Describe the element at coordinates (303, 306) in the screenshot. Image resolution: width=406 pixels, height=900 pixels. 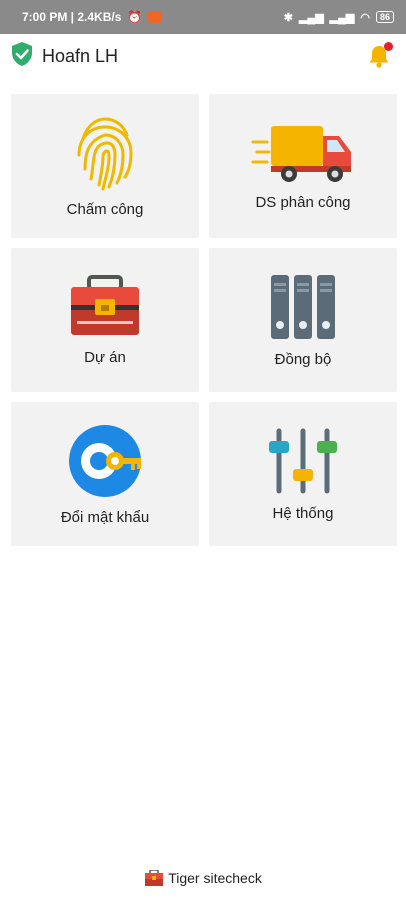
I see `server-binders-icon` at that location.